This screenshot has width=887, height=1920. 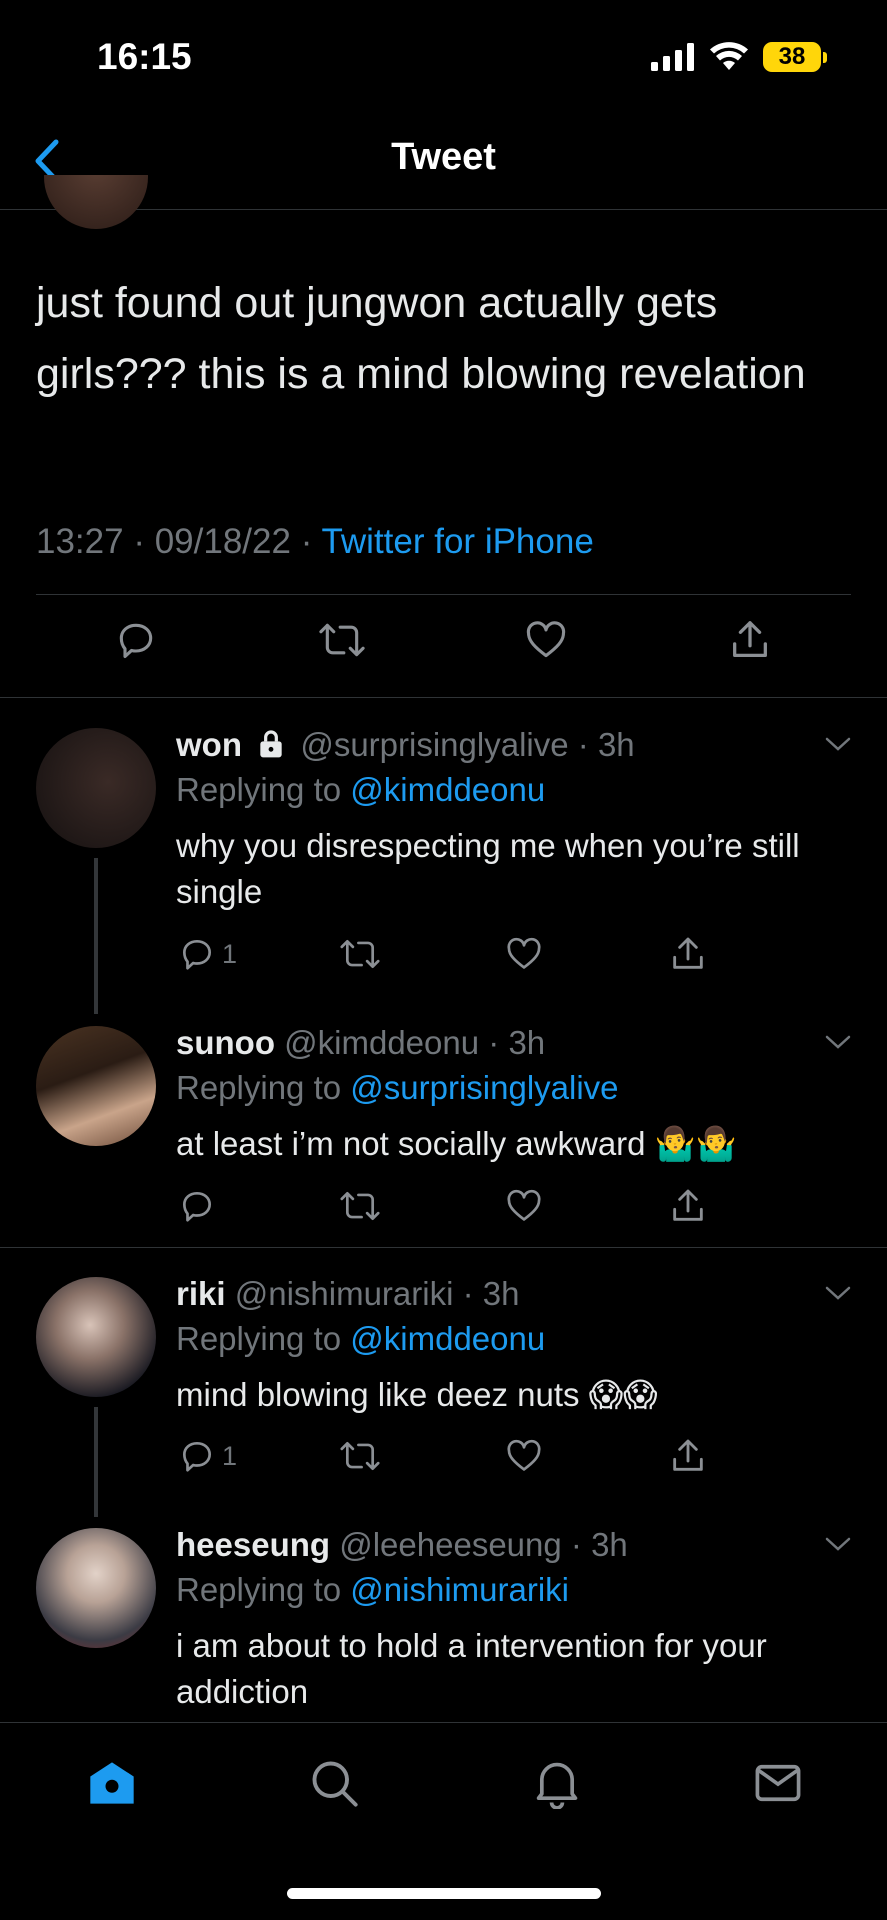 I want to click on status-bar: 16:15 38, so click(x=443, y=55).